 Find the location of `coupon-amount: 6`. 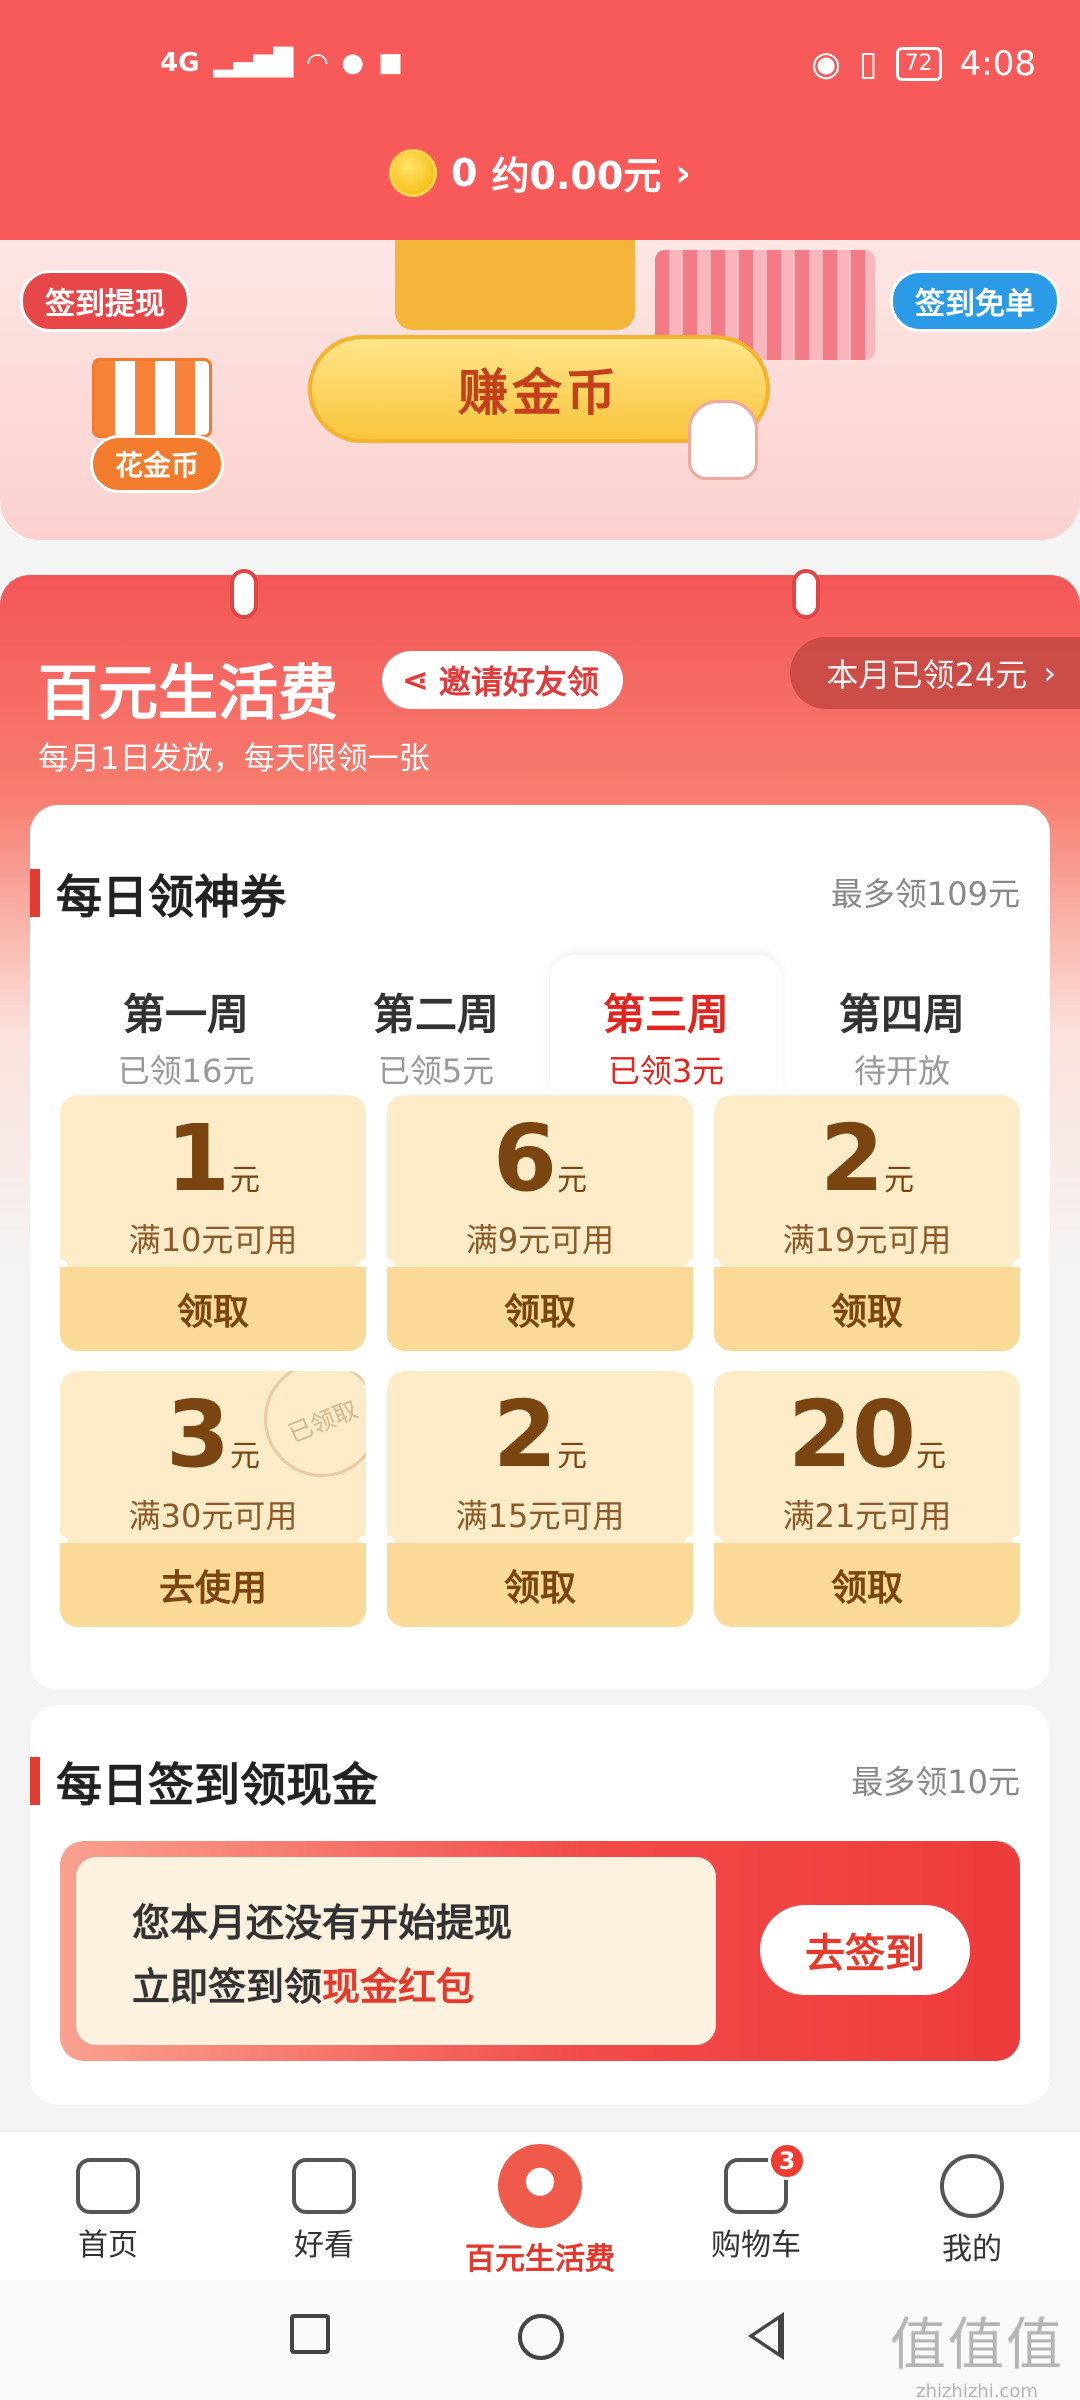

coupon-amount: 6 is located at coordinates (524, 1158).